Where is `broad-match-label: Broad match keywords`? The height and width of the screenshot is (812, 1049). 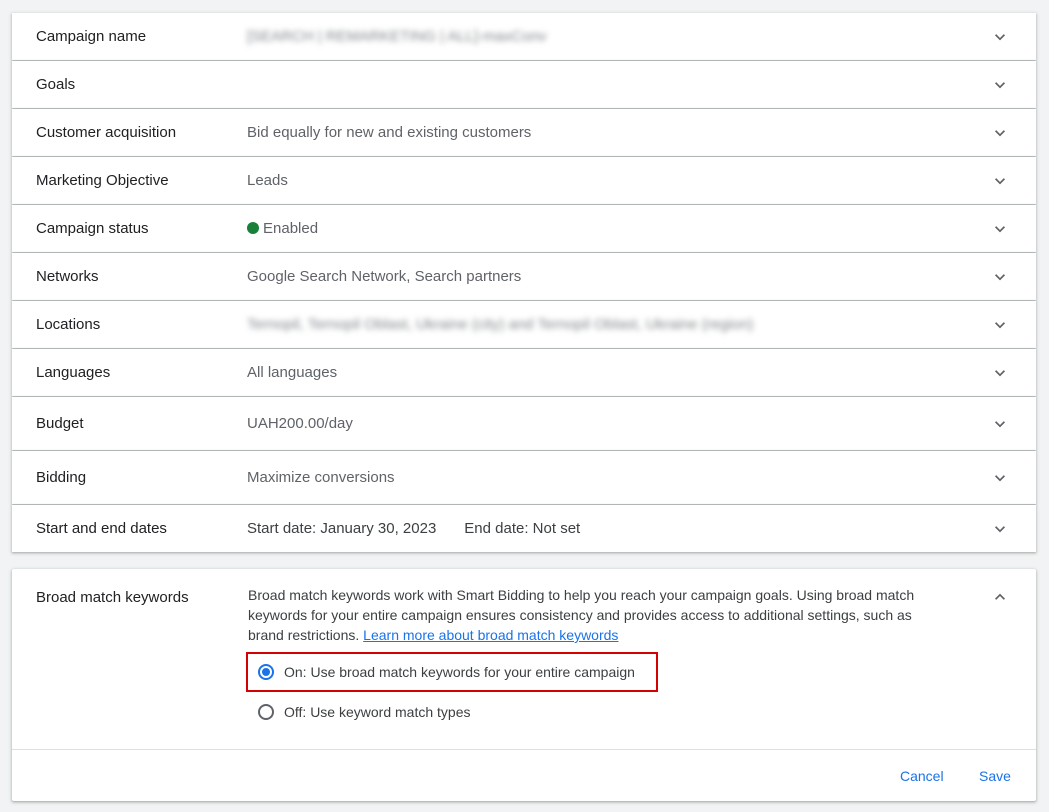
broad-match-label: Broad match keywords is located at coordinates (112, 597).